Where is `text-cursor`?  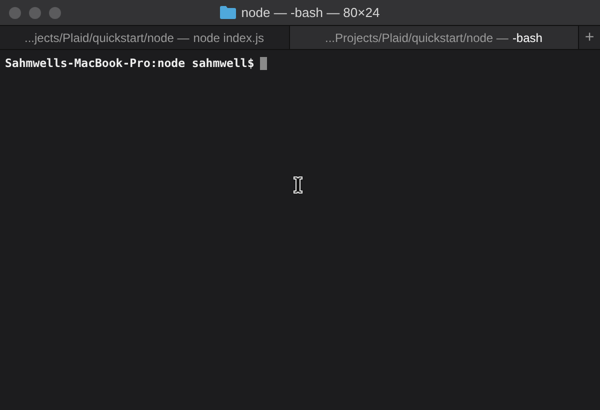 text-cursor is located at coordinates (264, 63).